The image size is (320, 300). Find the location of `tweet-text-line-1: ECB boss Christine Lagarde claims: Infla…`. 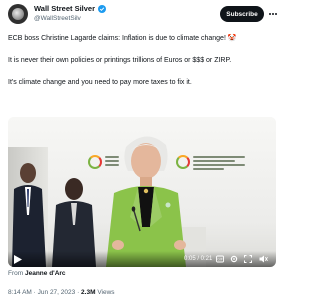

tweet-text-line-1: ECB boss Christine Lagarde claims: Infla… is located at coordinates (122, 38).